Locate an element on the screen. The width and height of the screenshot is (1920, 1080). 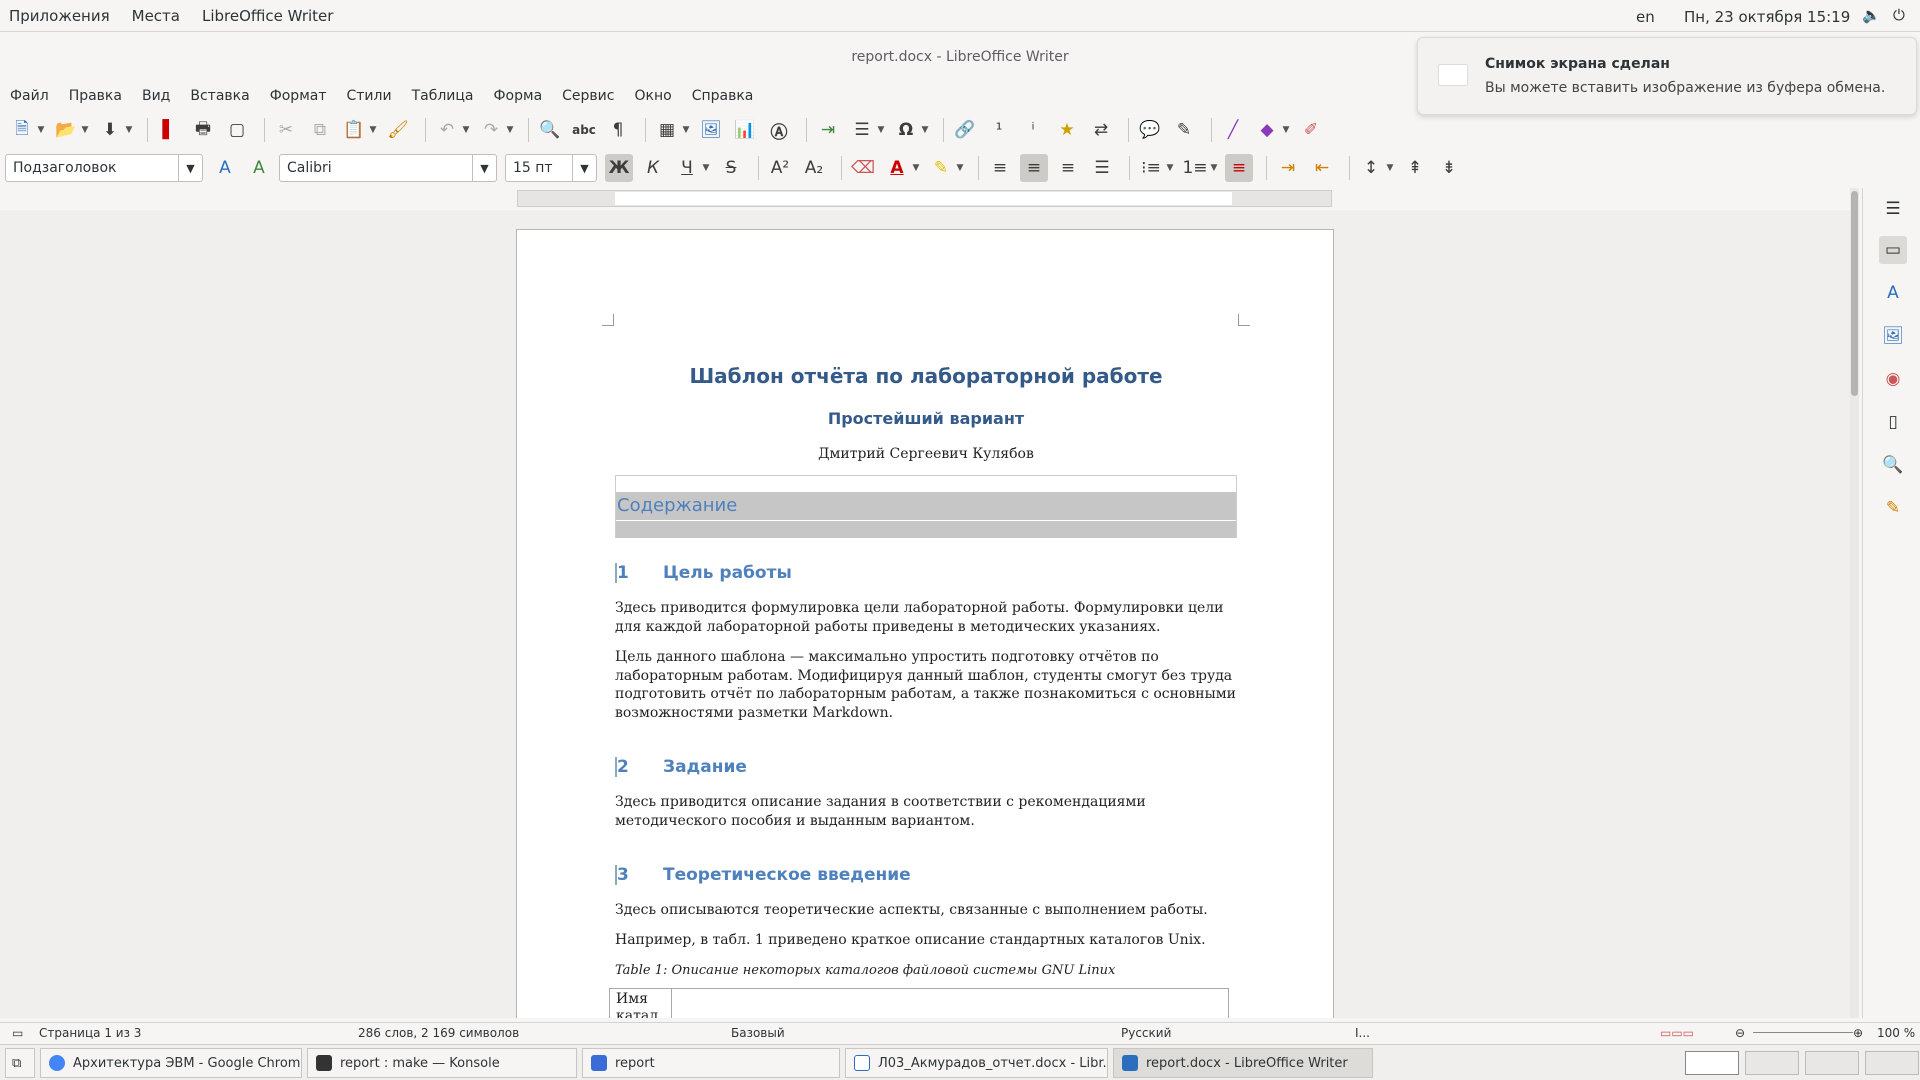
styles-icon: A is located at coordinates (1893, 293).